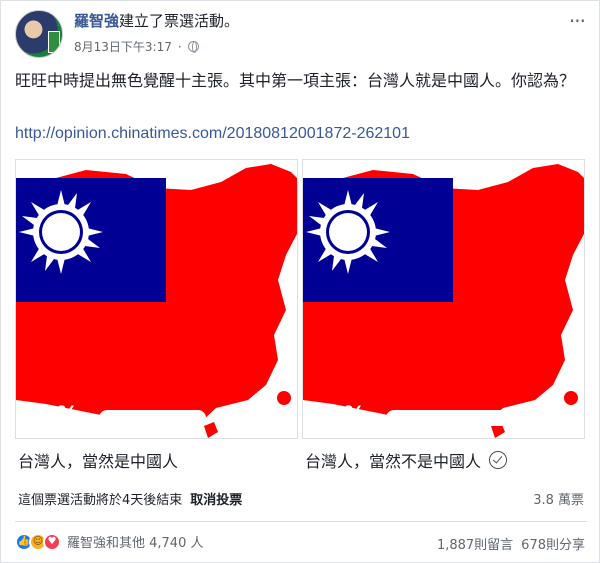 The image size is (600, 563). Describe the element at coordinates (498, 460) in the screenshot. I see `checkmark-icon` at that location.